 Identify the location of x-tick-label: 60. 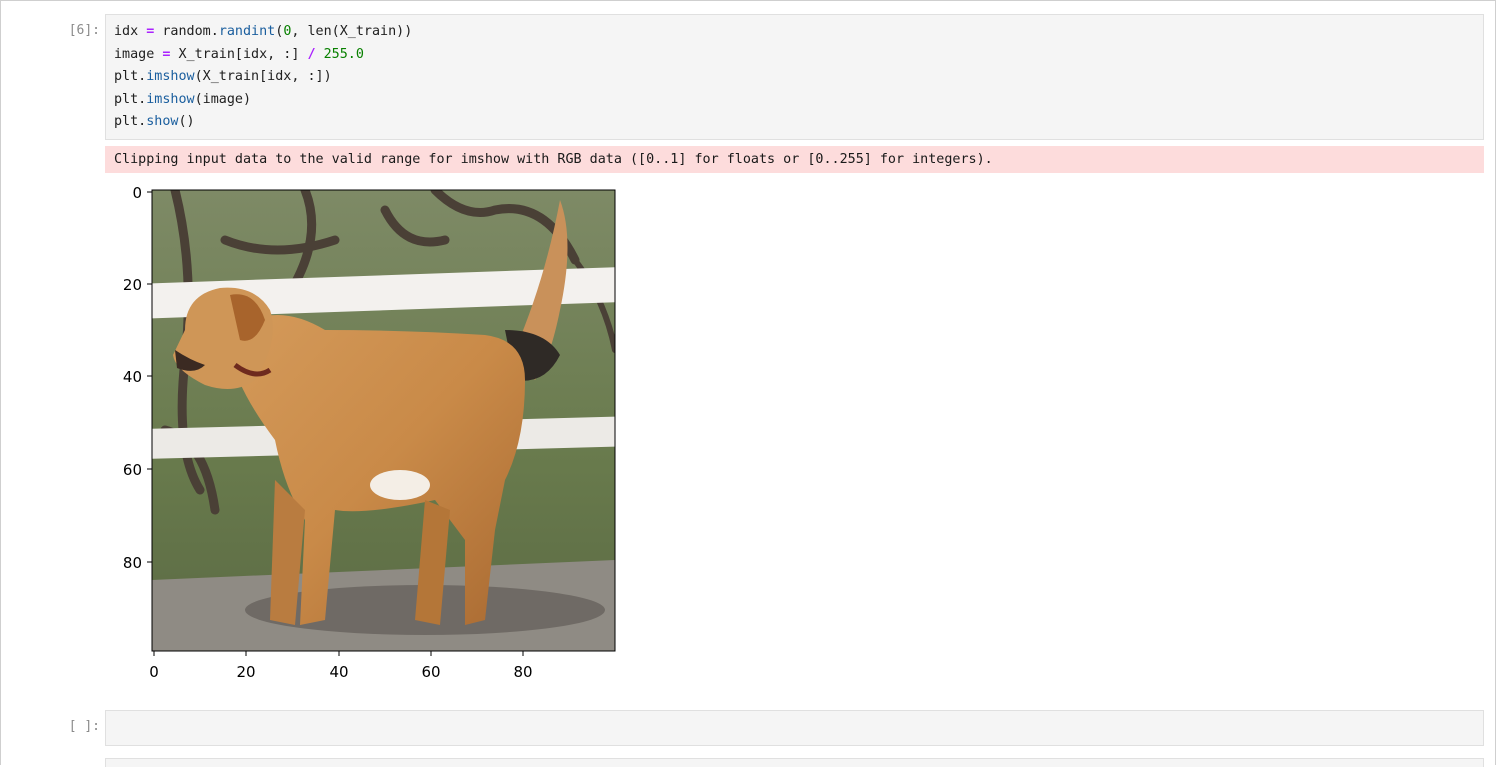
(430, 672).